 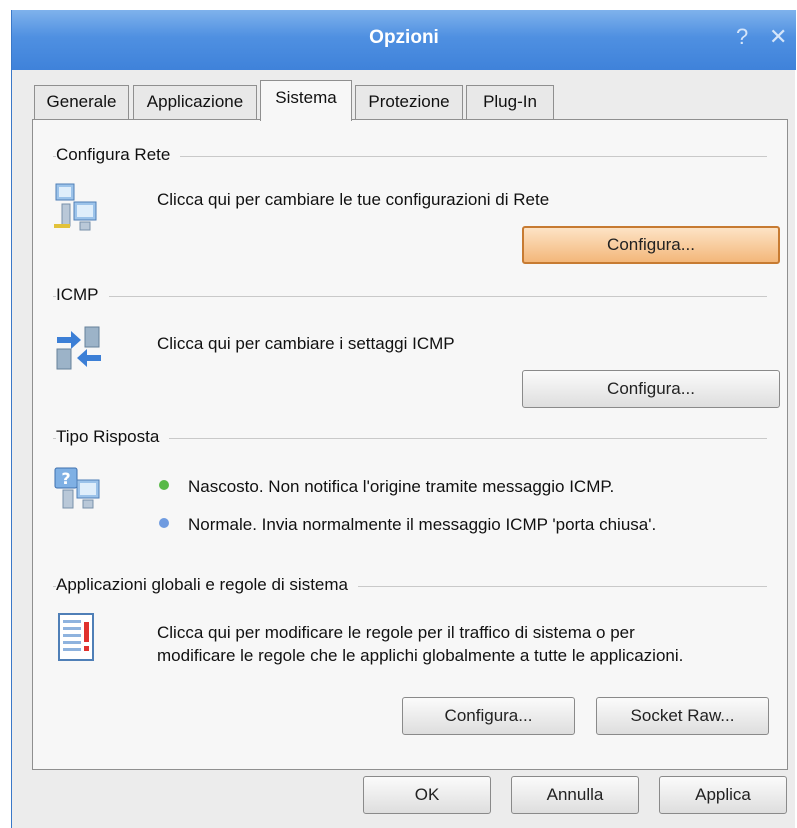 I want to click on icmp-description: Clicca qui per cambiare i settaggi ICMP, so click(x=306, y=343).